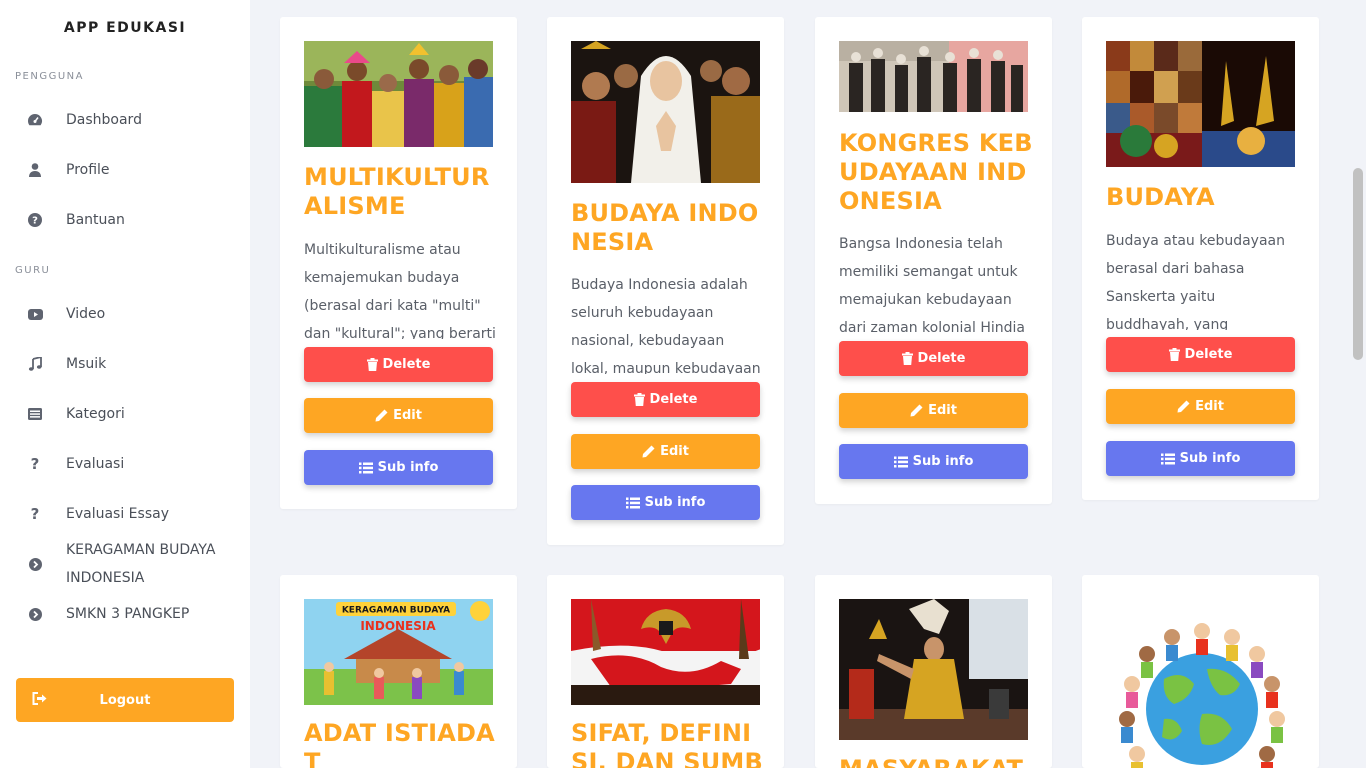 This screenshot has width=1366, height=768. I want to click on scrollbar-thumb, so click(1358, 264).